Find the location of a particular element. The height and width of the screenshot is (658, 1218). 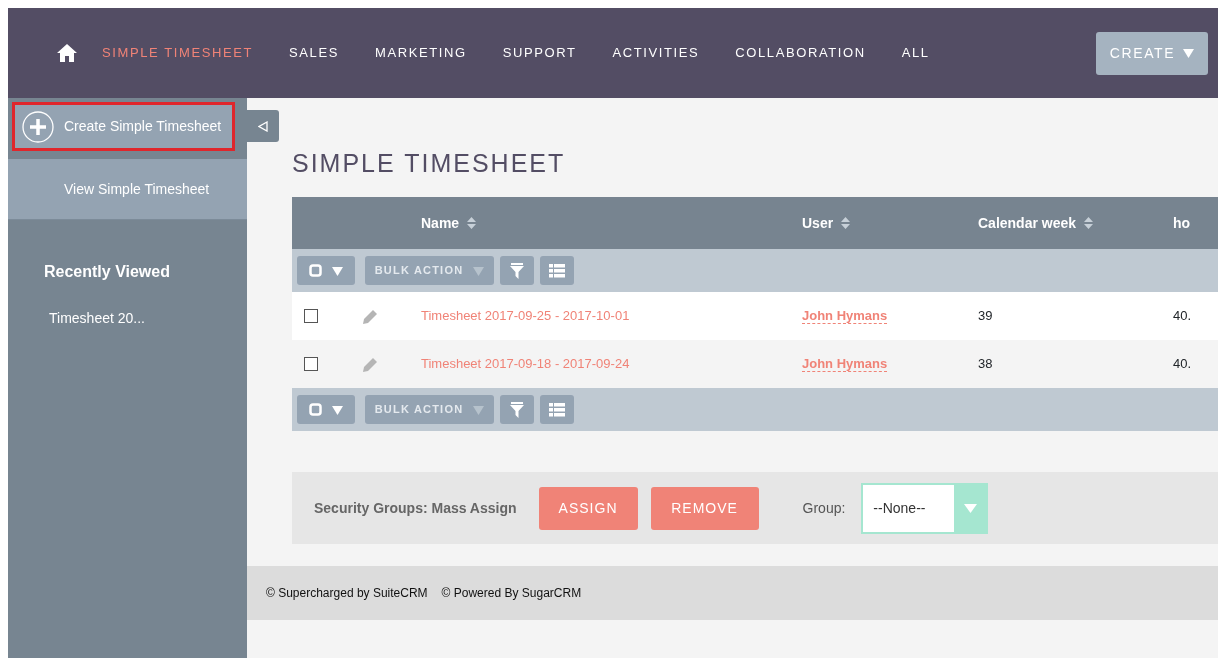

column-header: ho is located at coordinates (1182, 223).